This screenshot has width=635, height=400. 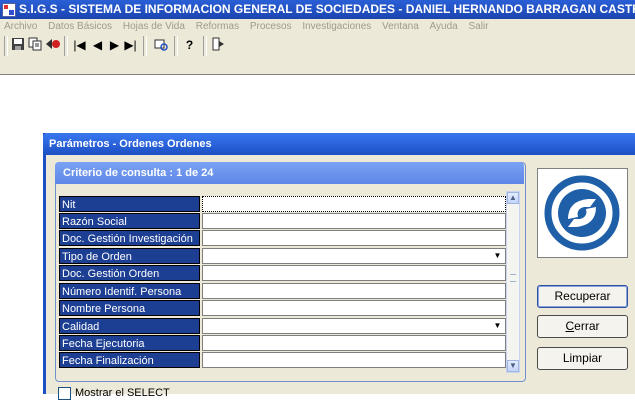 What do you see at coordinates (582, 358) in the screenshot?
I see `limpiar-button: Limpiar` at bounding box center [582, 358].